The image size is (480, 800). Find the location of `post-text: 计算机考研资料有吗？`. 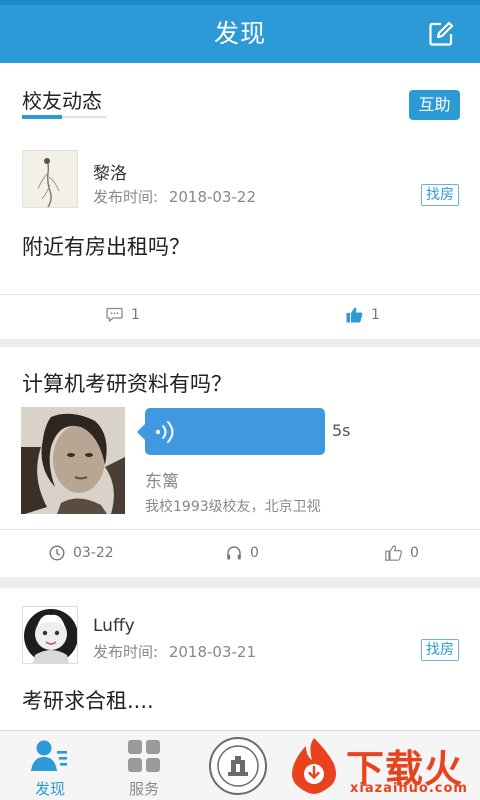

post-text: 计算机考研资料有吗？ is located at coordinates (127, 384).